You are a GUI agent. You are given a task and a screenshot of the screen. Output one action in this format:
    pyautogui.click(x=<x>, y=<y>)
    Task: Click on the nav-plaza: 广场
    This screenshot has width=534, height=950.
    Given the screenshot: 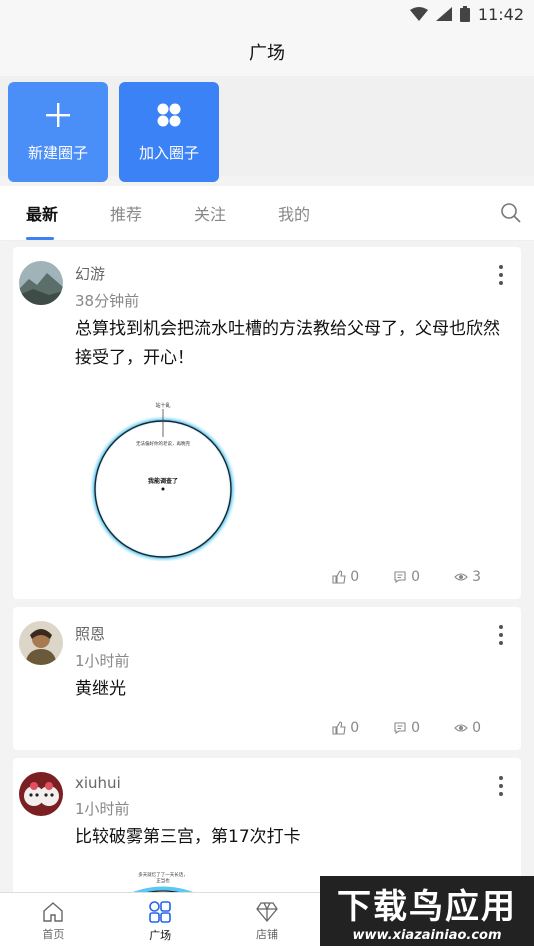 What is the action you would take?
    pyautogui.click(x=160, y=921)
    